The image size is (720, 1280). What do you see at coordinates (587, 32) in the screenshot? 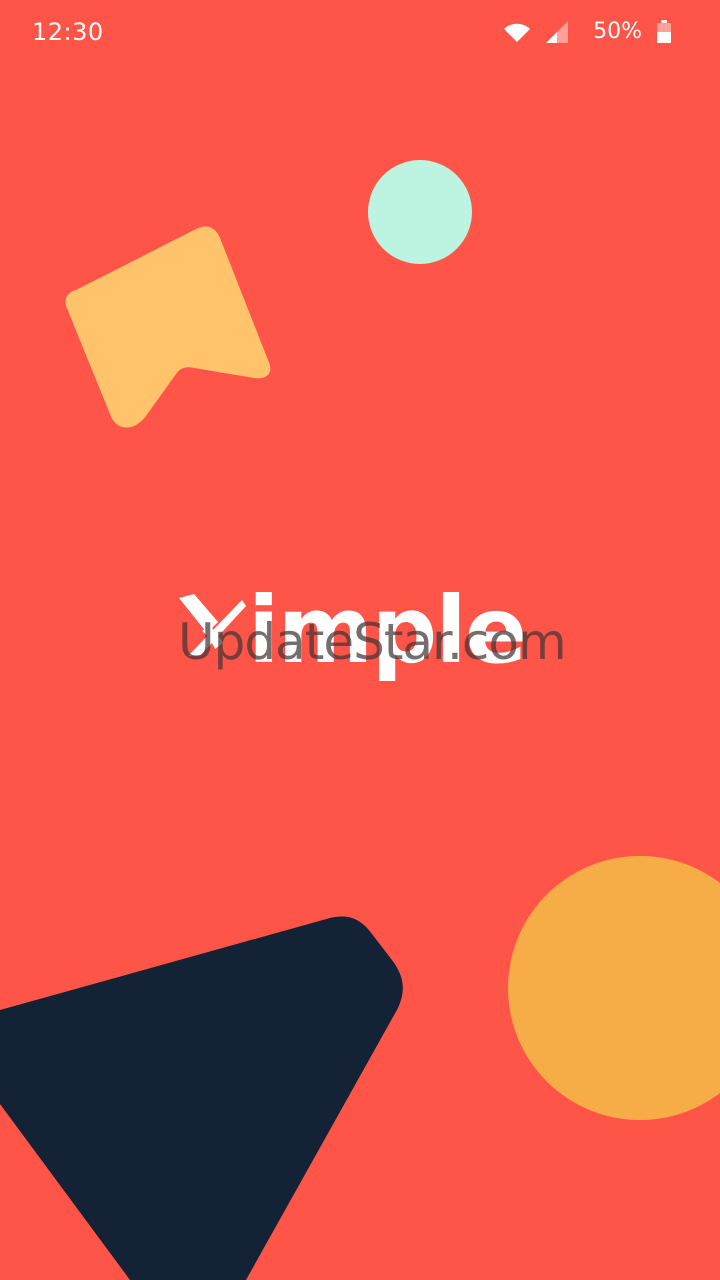
I see `status-icons: 50%` at bounding box center [587, 32].